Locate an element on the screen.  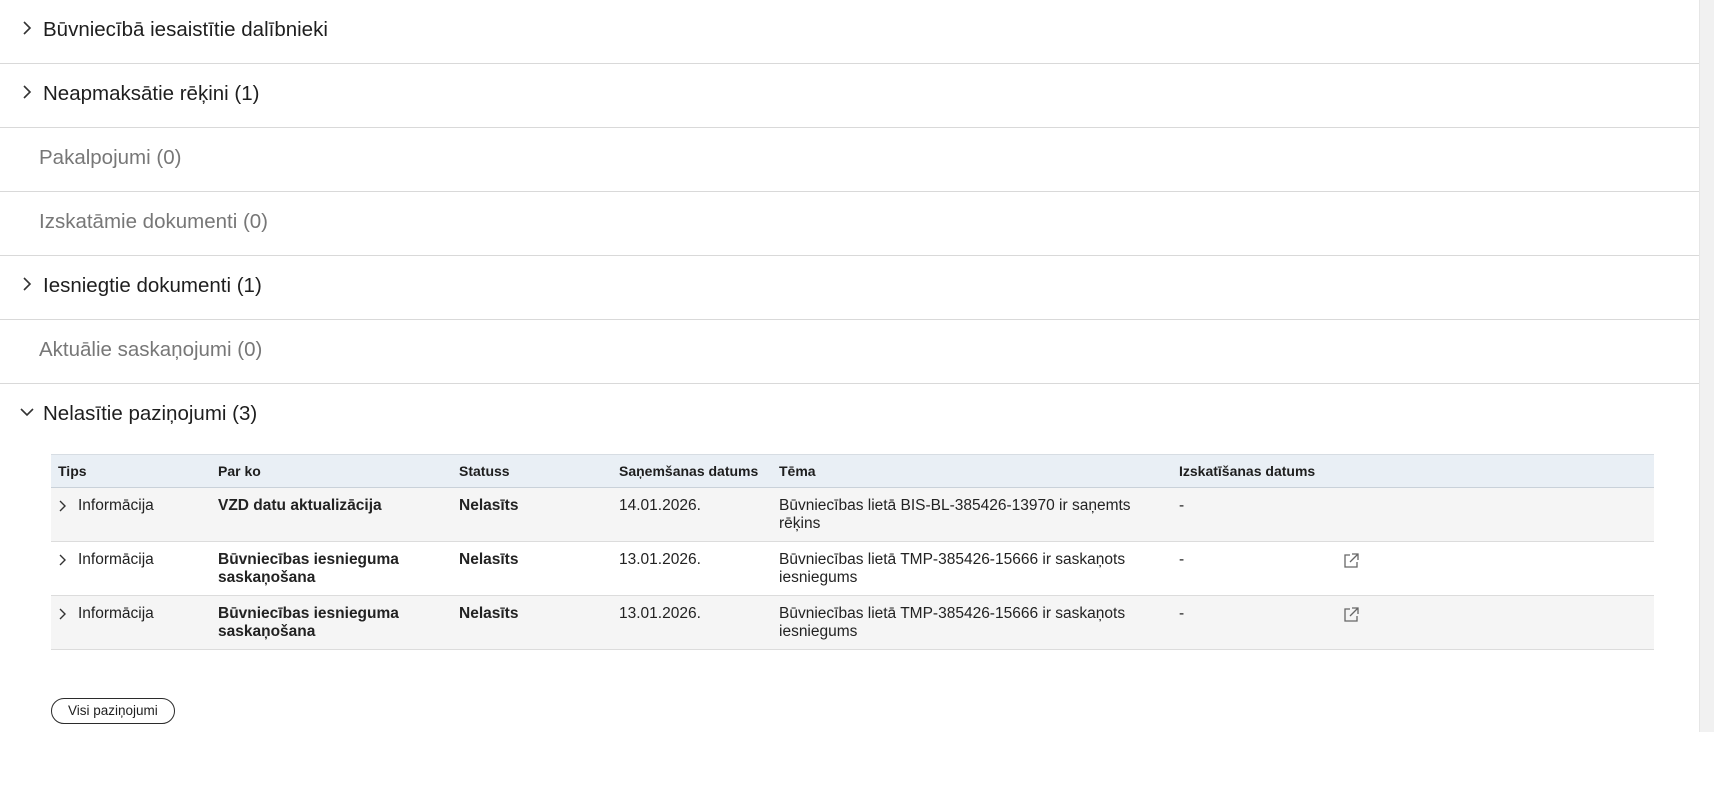
section-submitted-documents: Iesniegtie dokumenti (1) is located at coordinates (850, 288).